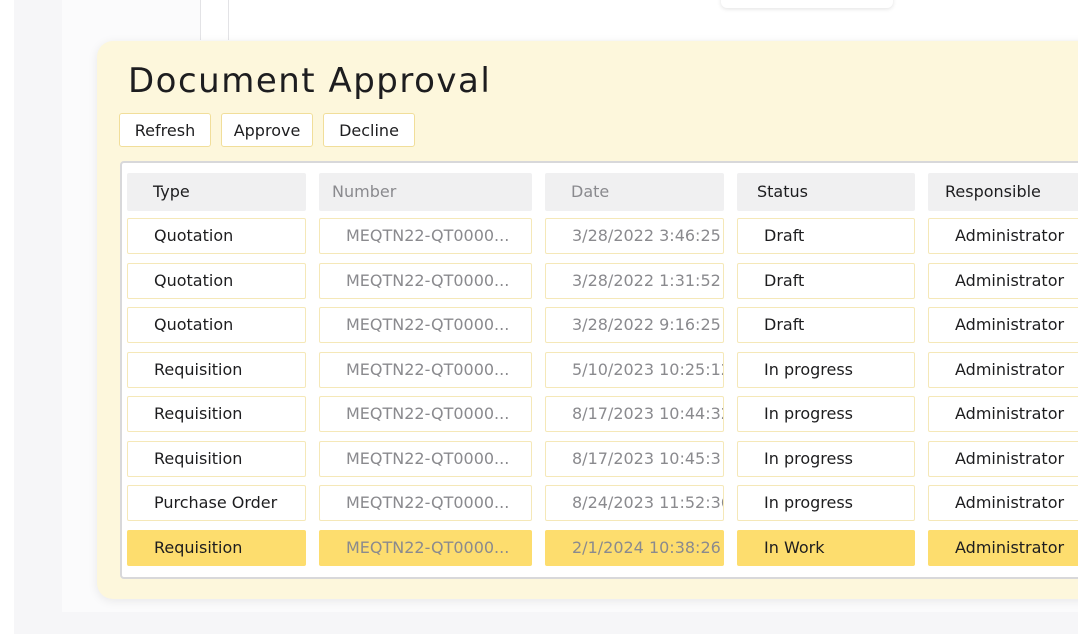 The height and width of the screenshot is (634, 1078). What do you see at coordinates (165, 130) in the screenshot?
I see `refresh-button: Refresh` at bounding box center [165, 130].